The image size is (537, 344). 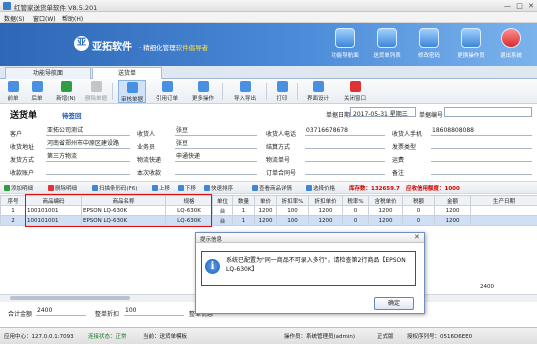 I want to click on menu-data: 数据(S), so click(x=14, y=18).